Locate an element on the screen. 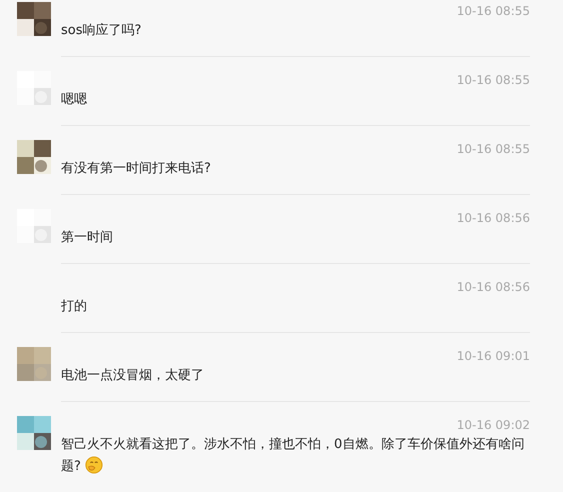 This screenshot has width=563, height=492. comment-text: 嗯嗯 is located at coordinates (74, 99).